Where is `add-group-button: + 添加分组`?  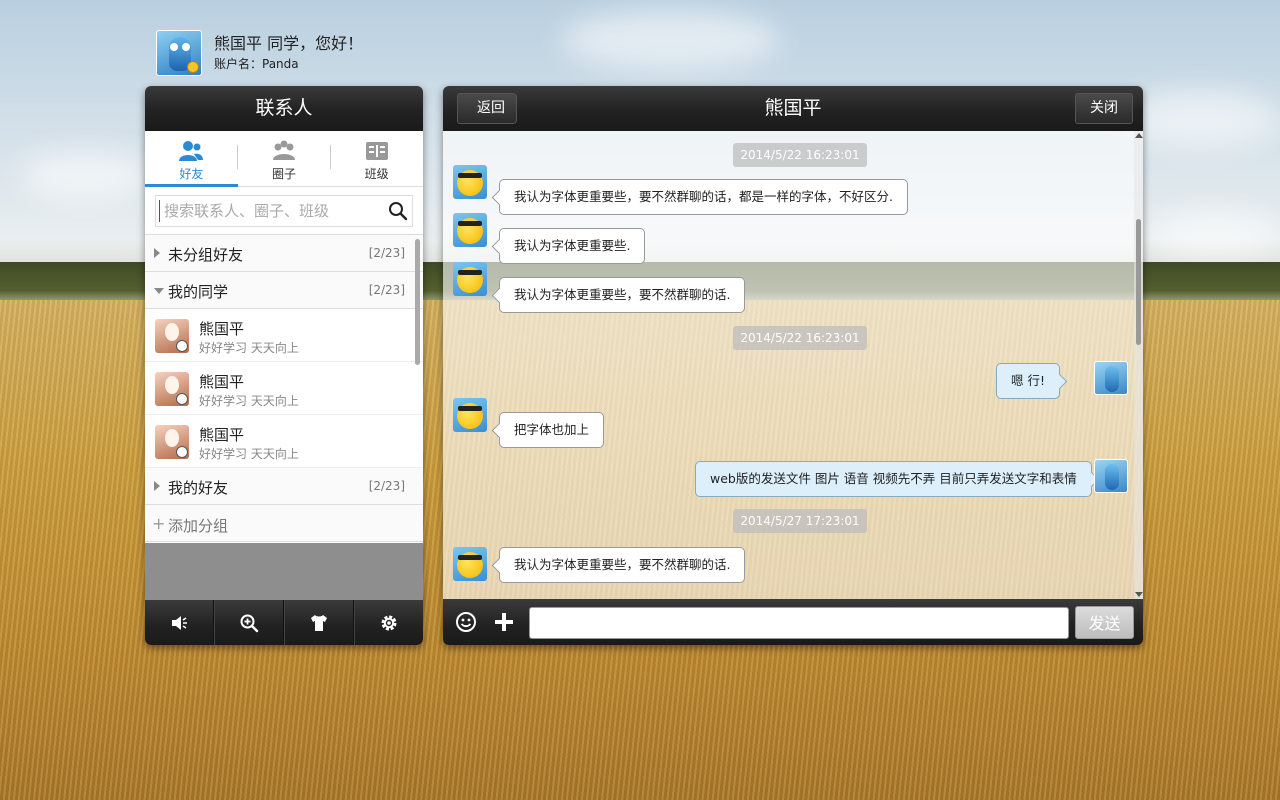
add-group-button: + 添加分组 is located at coordinates (284, 523).